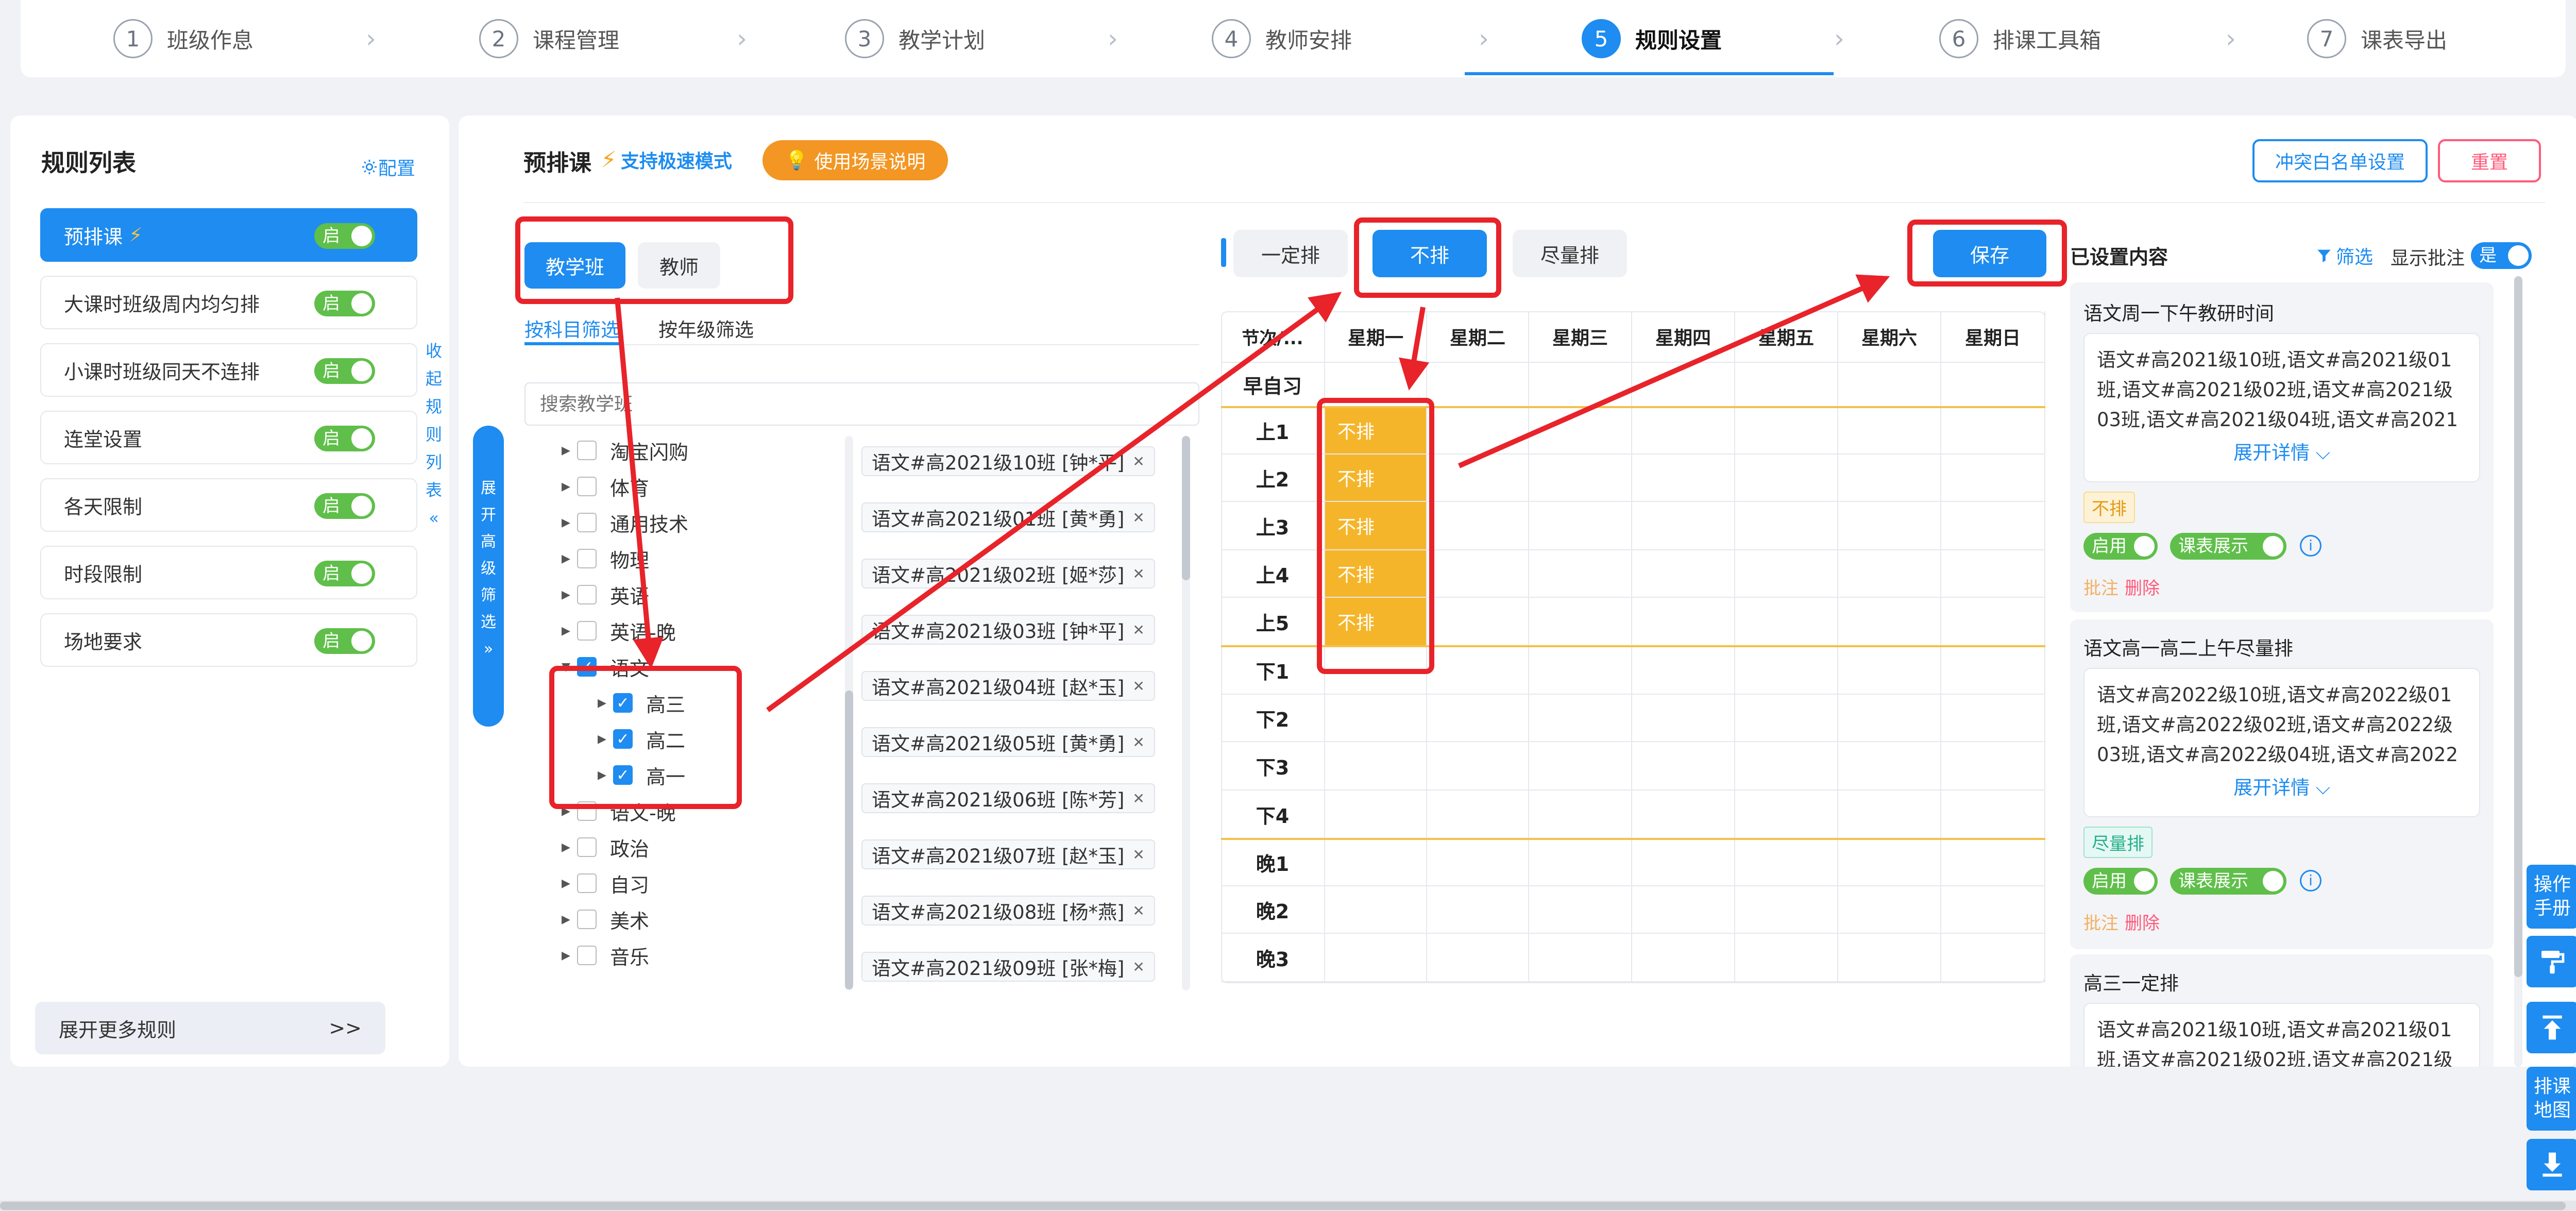 The width and height of the screenshot is (2576, 1211). What do you see at coordinates (1414, 349) in the screenshot?
I see `arrow-mode-to-cells` at bounding box center [1414, 349].